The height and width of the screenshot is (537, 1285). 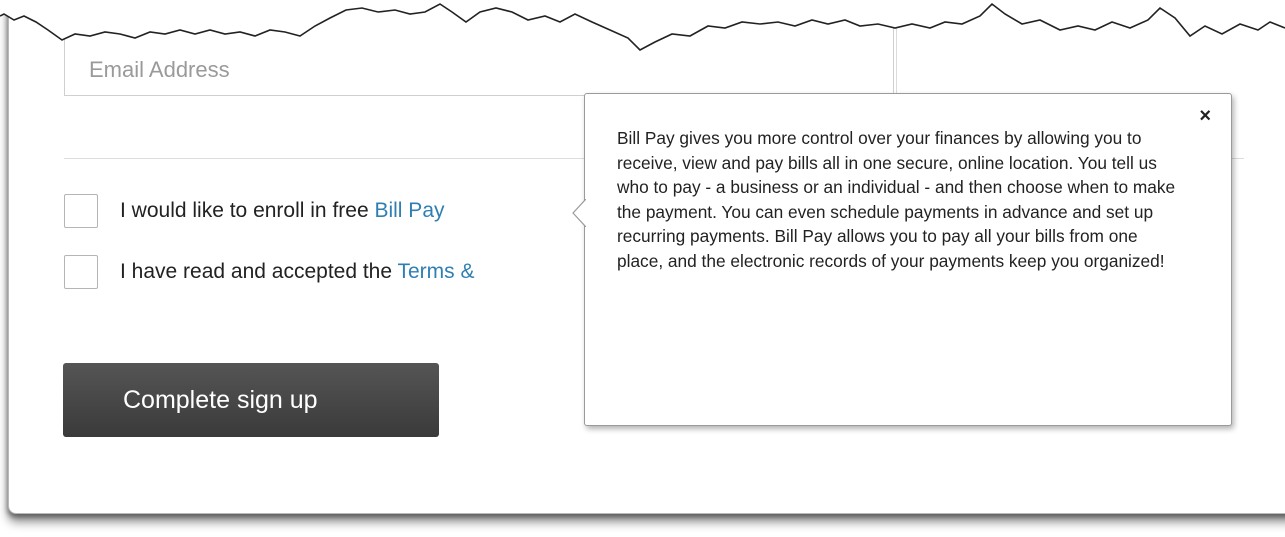 I want to click on bill-pay-enroll-label: I would like to enroll in free Bill Pay, so click(x=282, y=211).